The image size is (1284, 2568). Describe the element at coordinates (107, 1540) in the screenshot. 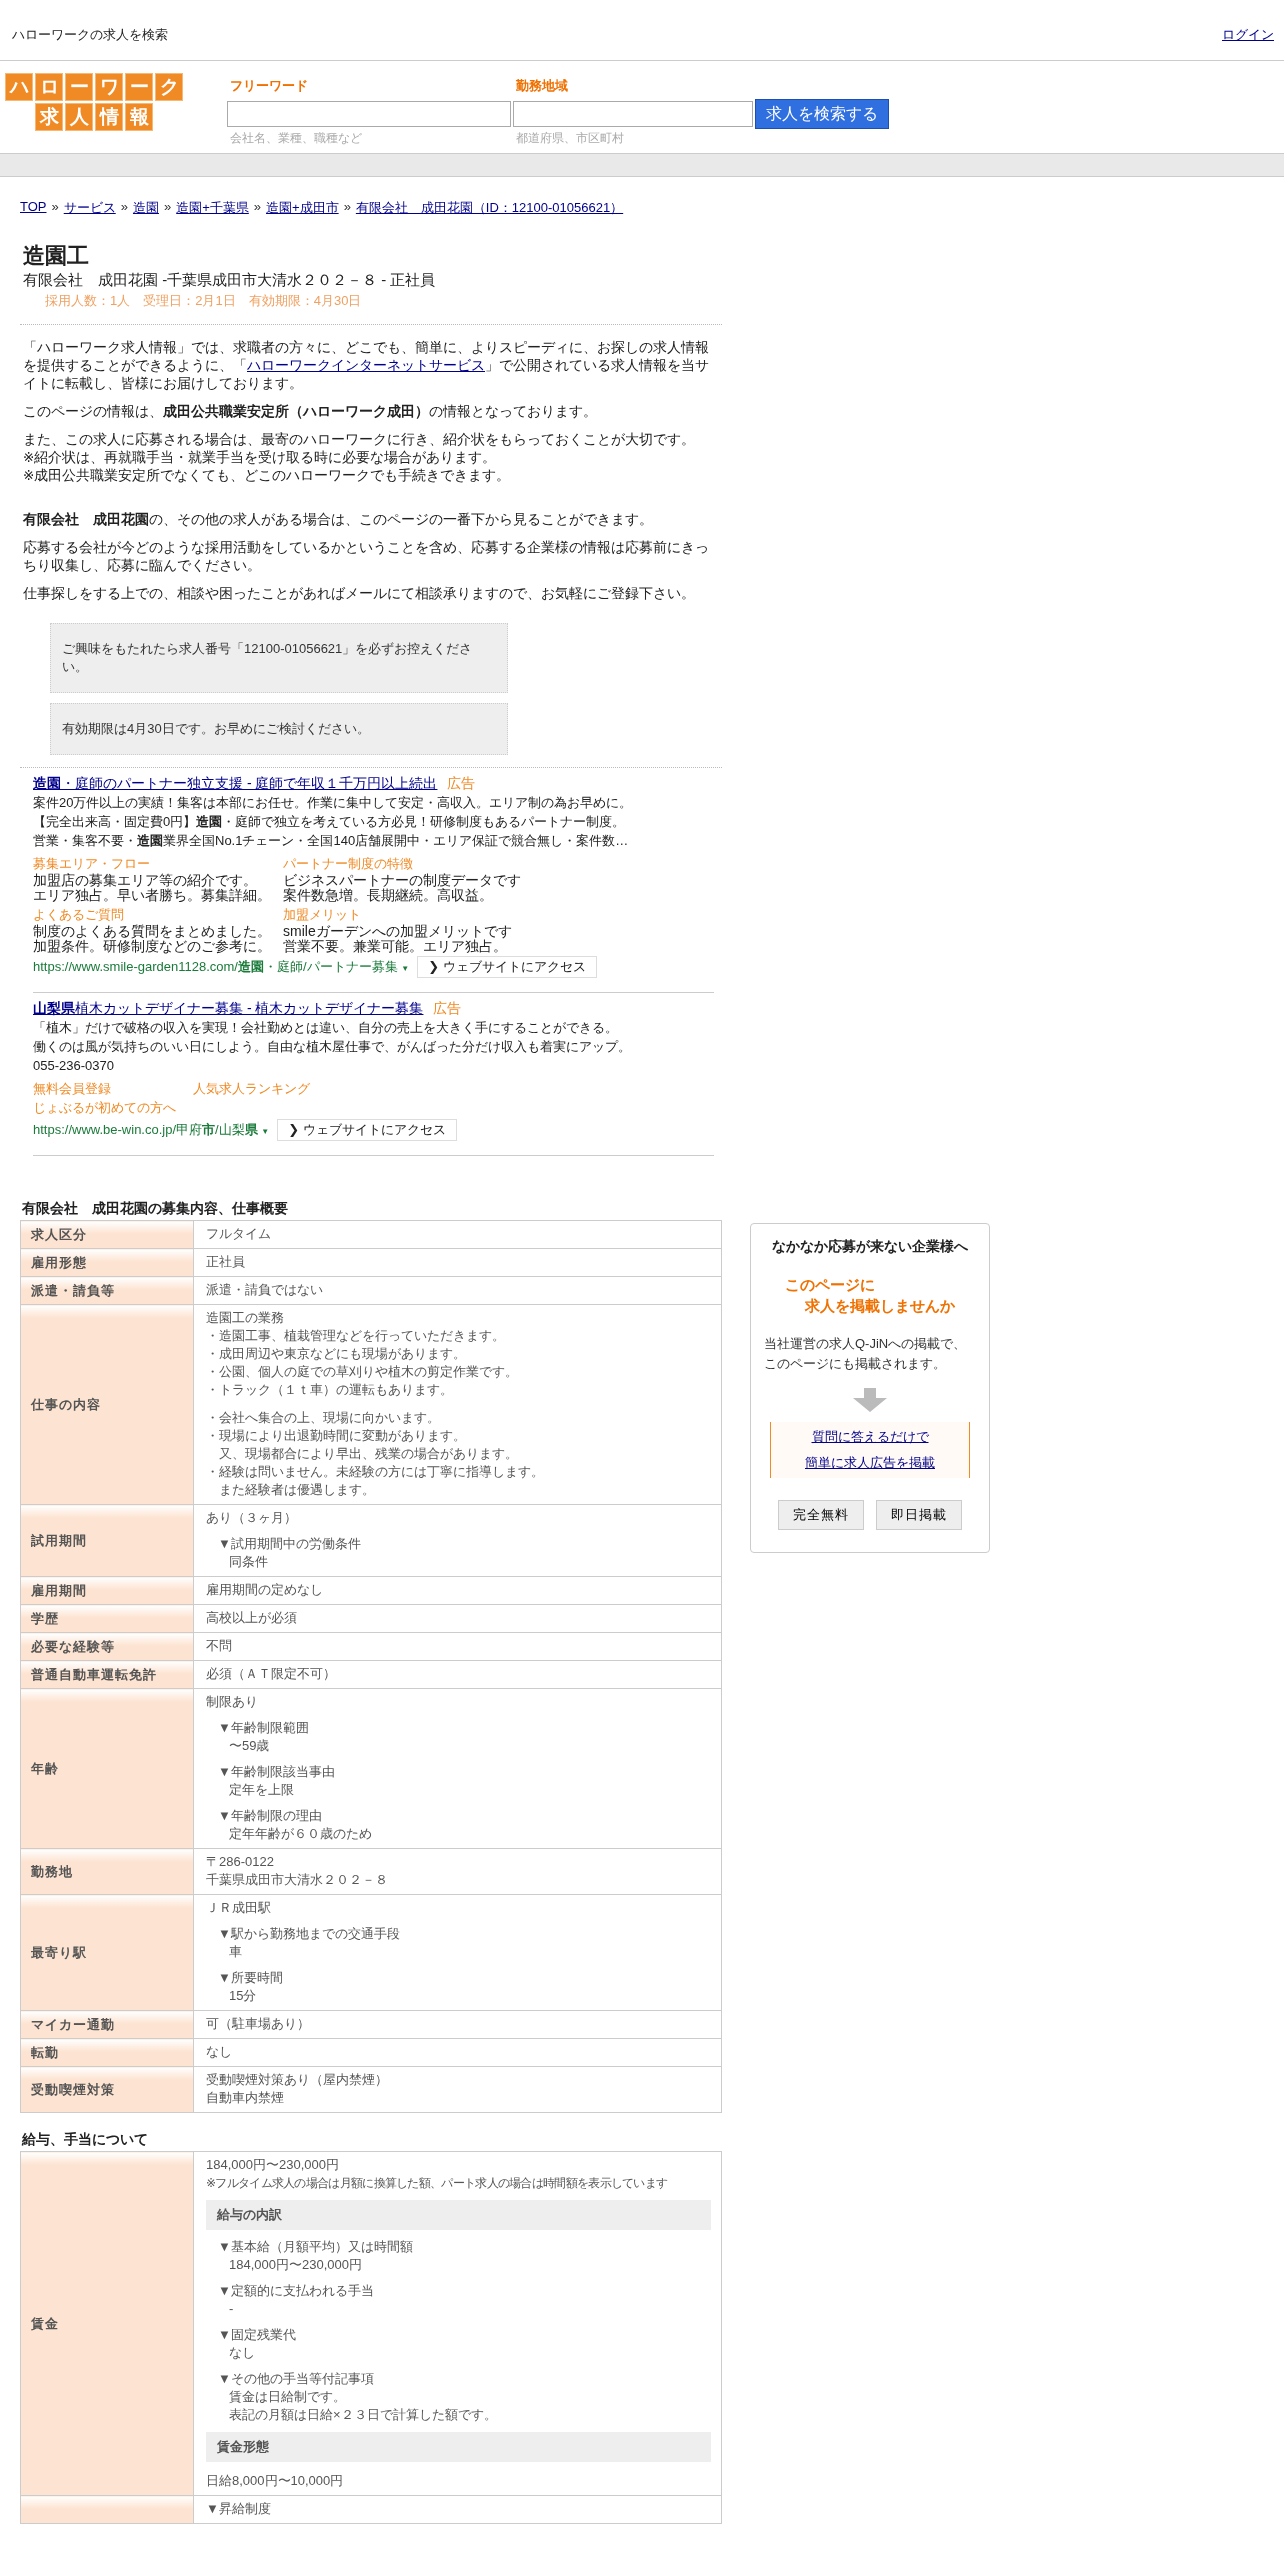

I see `row-label: 試用期間` at that location.